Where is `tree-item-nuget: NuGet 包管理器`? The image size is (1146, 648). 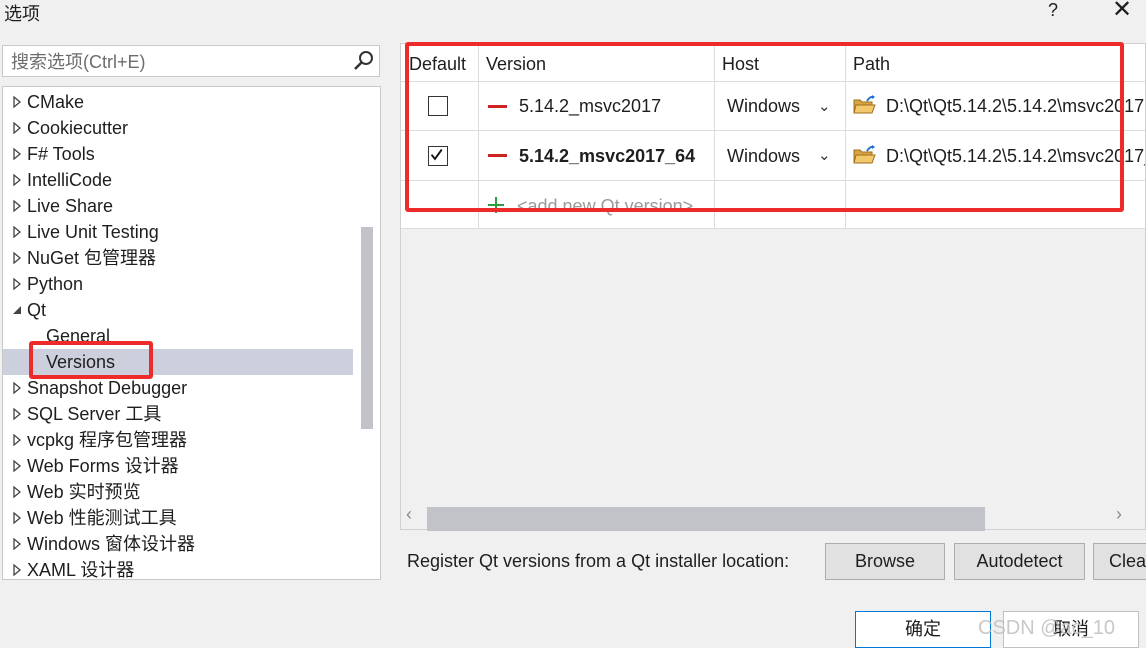
tree-item-nuget: NuGet 包管理器 is located at coordinates (178, 258).